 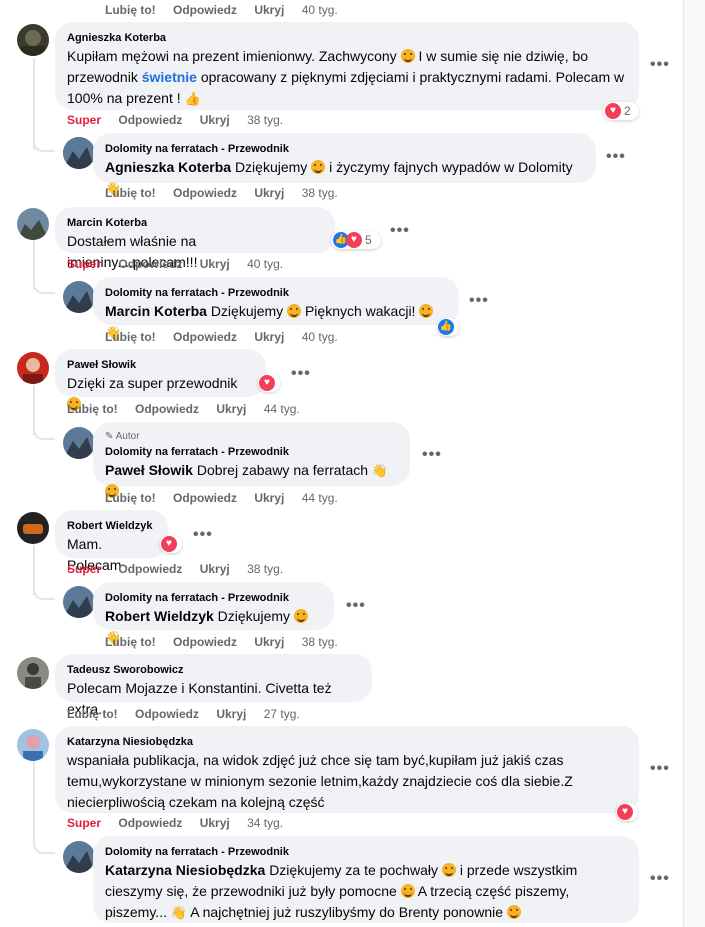 What do you see at coordinates (149, 470) in the screenshot?
I see `mention: Paweł Słowik` at bounding box center [149, 470].